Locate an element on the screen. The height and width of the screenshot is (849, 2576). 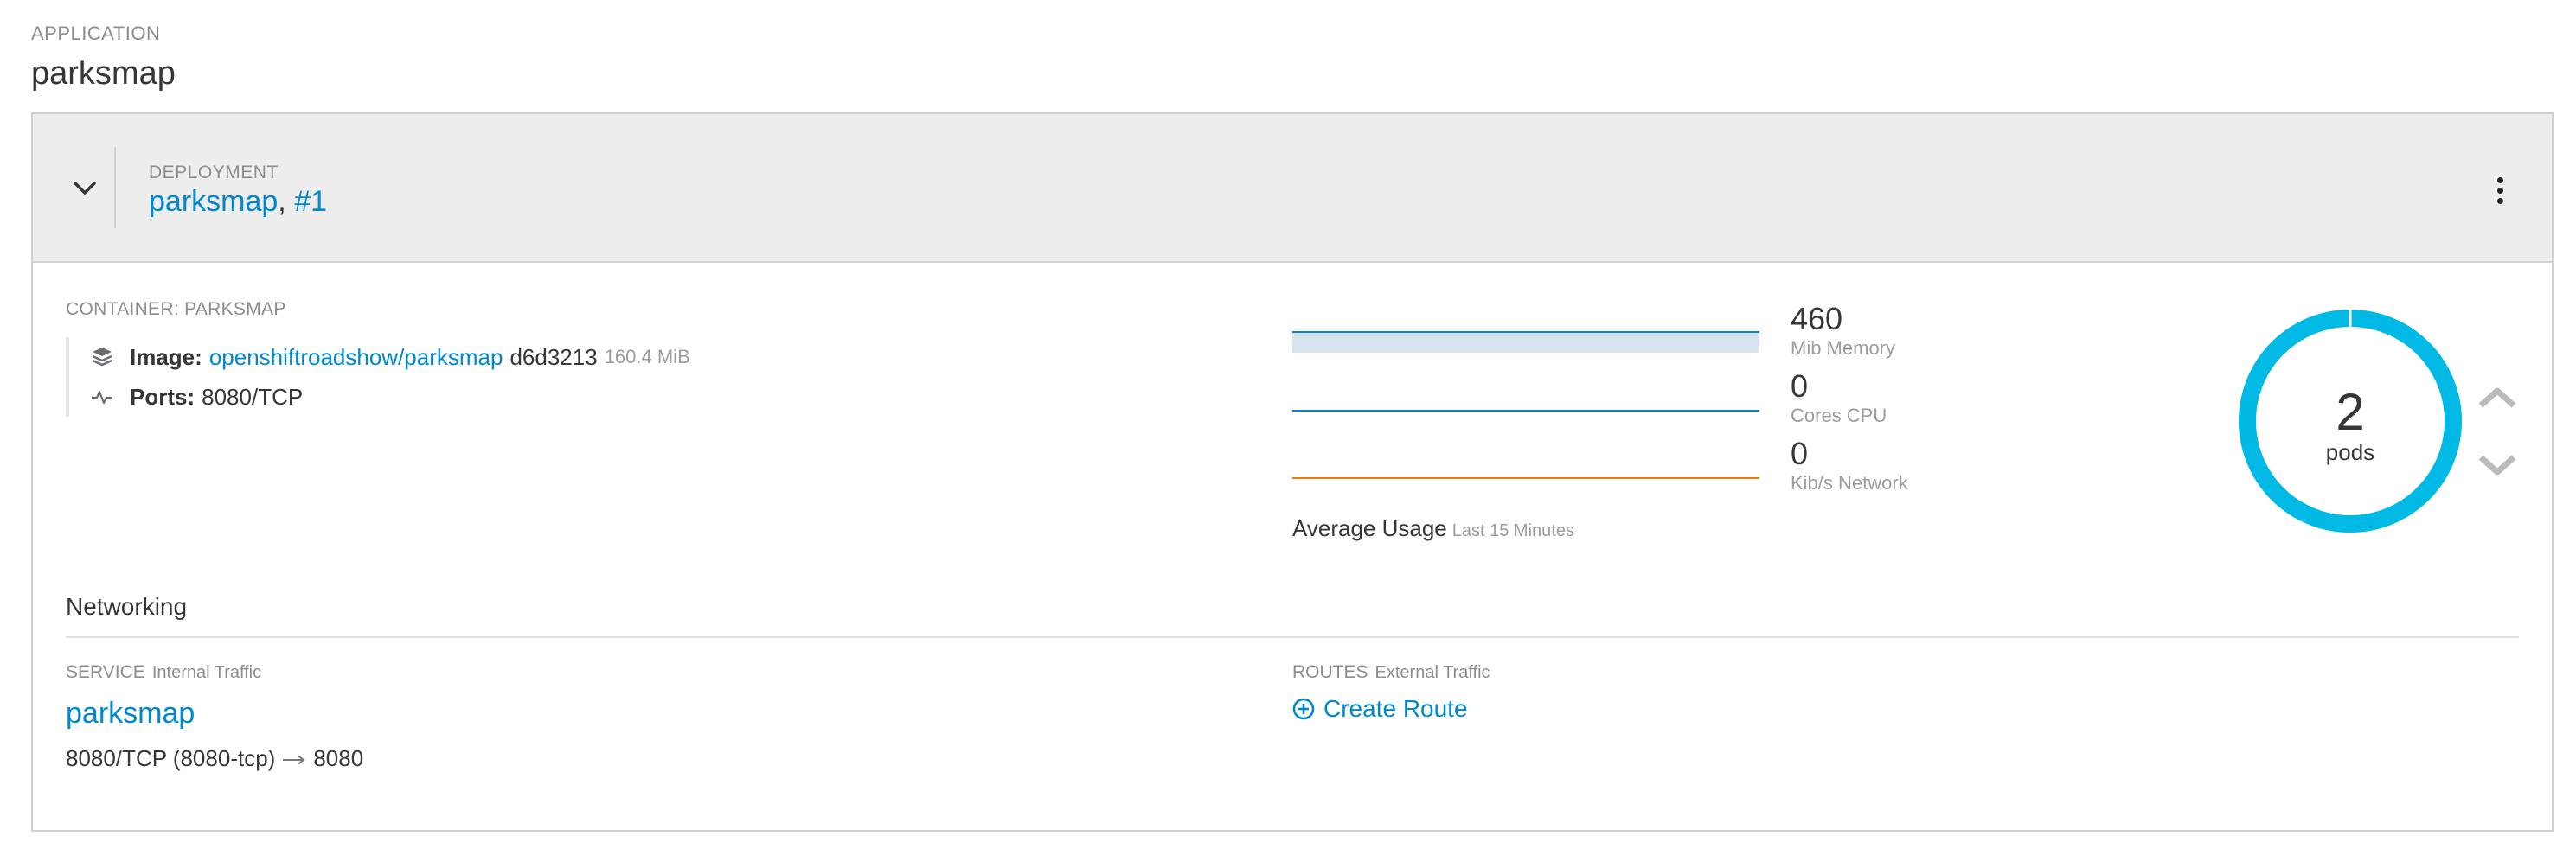
chevron-up-icon is located at coordinates (2497, 397).